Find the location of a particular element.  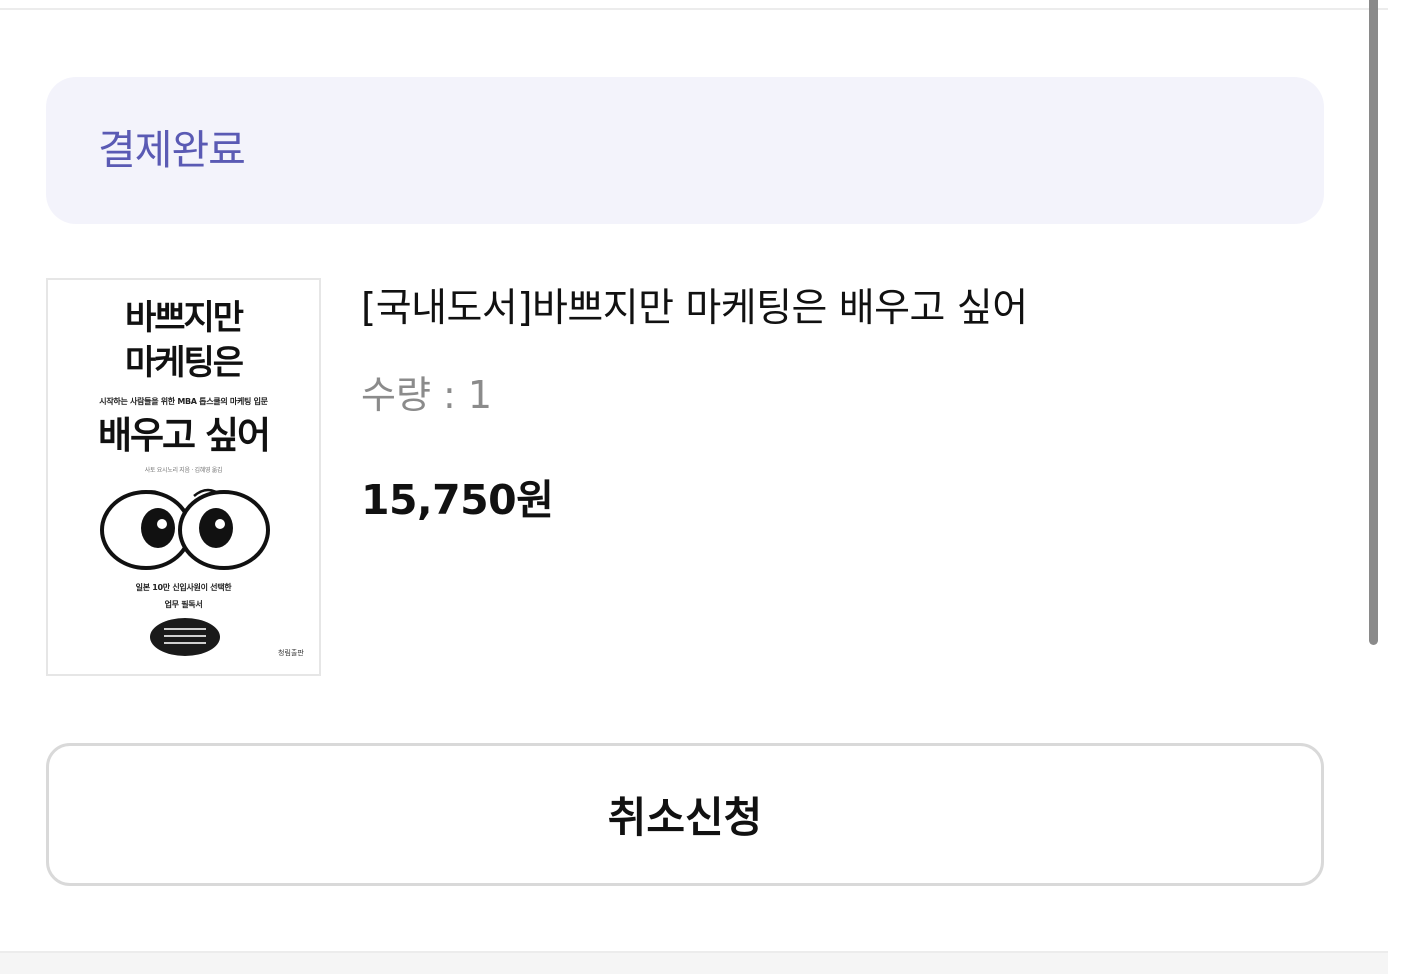

product-quantity: 수량 : 1 is located at coordinates (427, 395).